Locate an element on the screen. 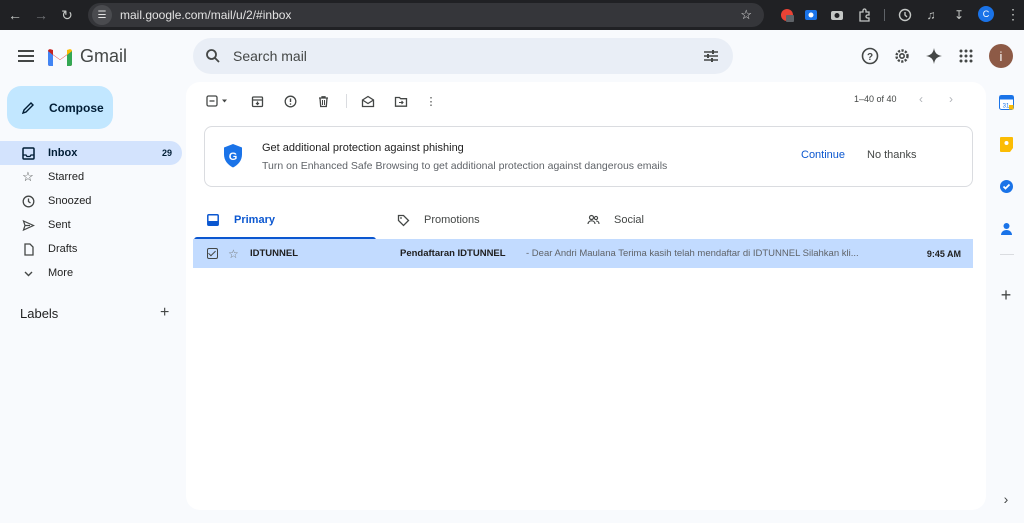 This screenshot has width=1024, height=523. main-menu-icon is located at coordinates (26, 56).